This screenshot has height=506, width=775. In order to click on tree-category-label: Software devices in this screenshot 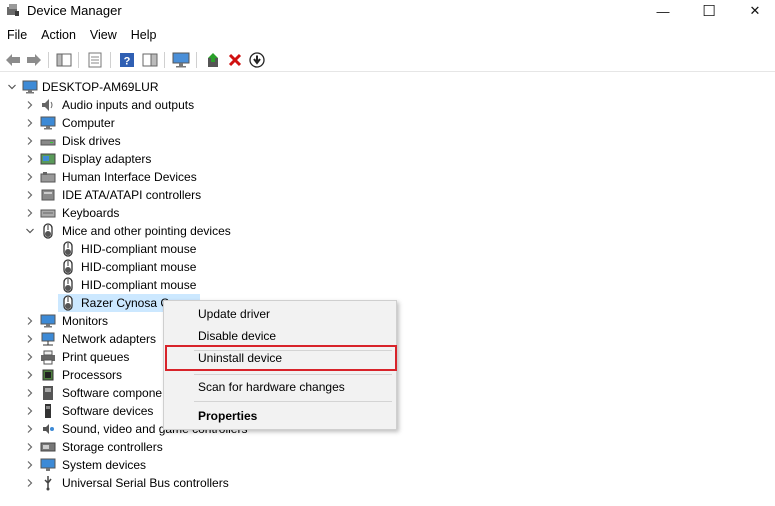, I will do `click(108, 411)`.